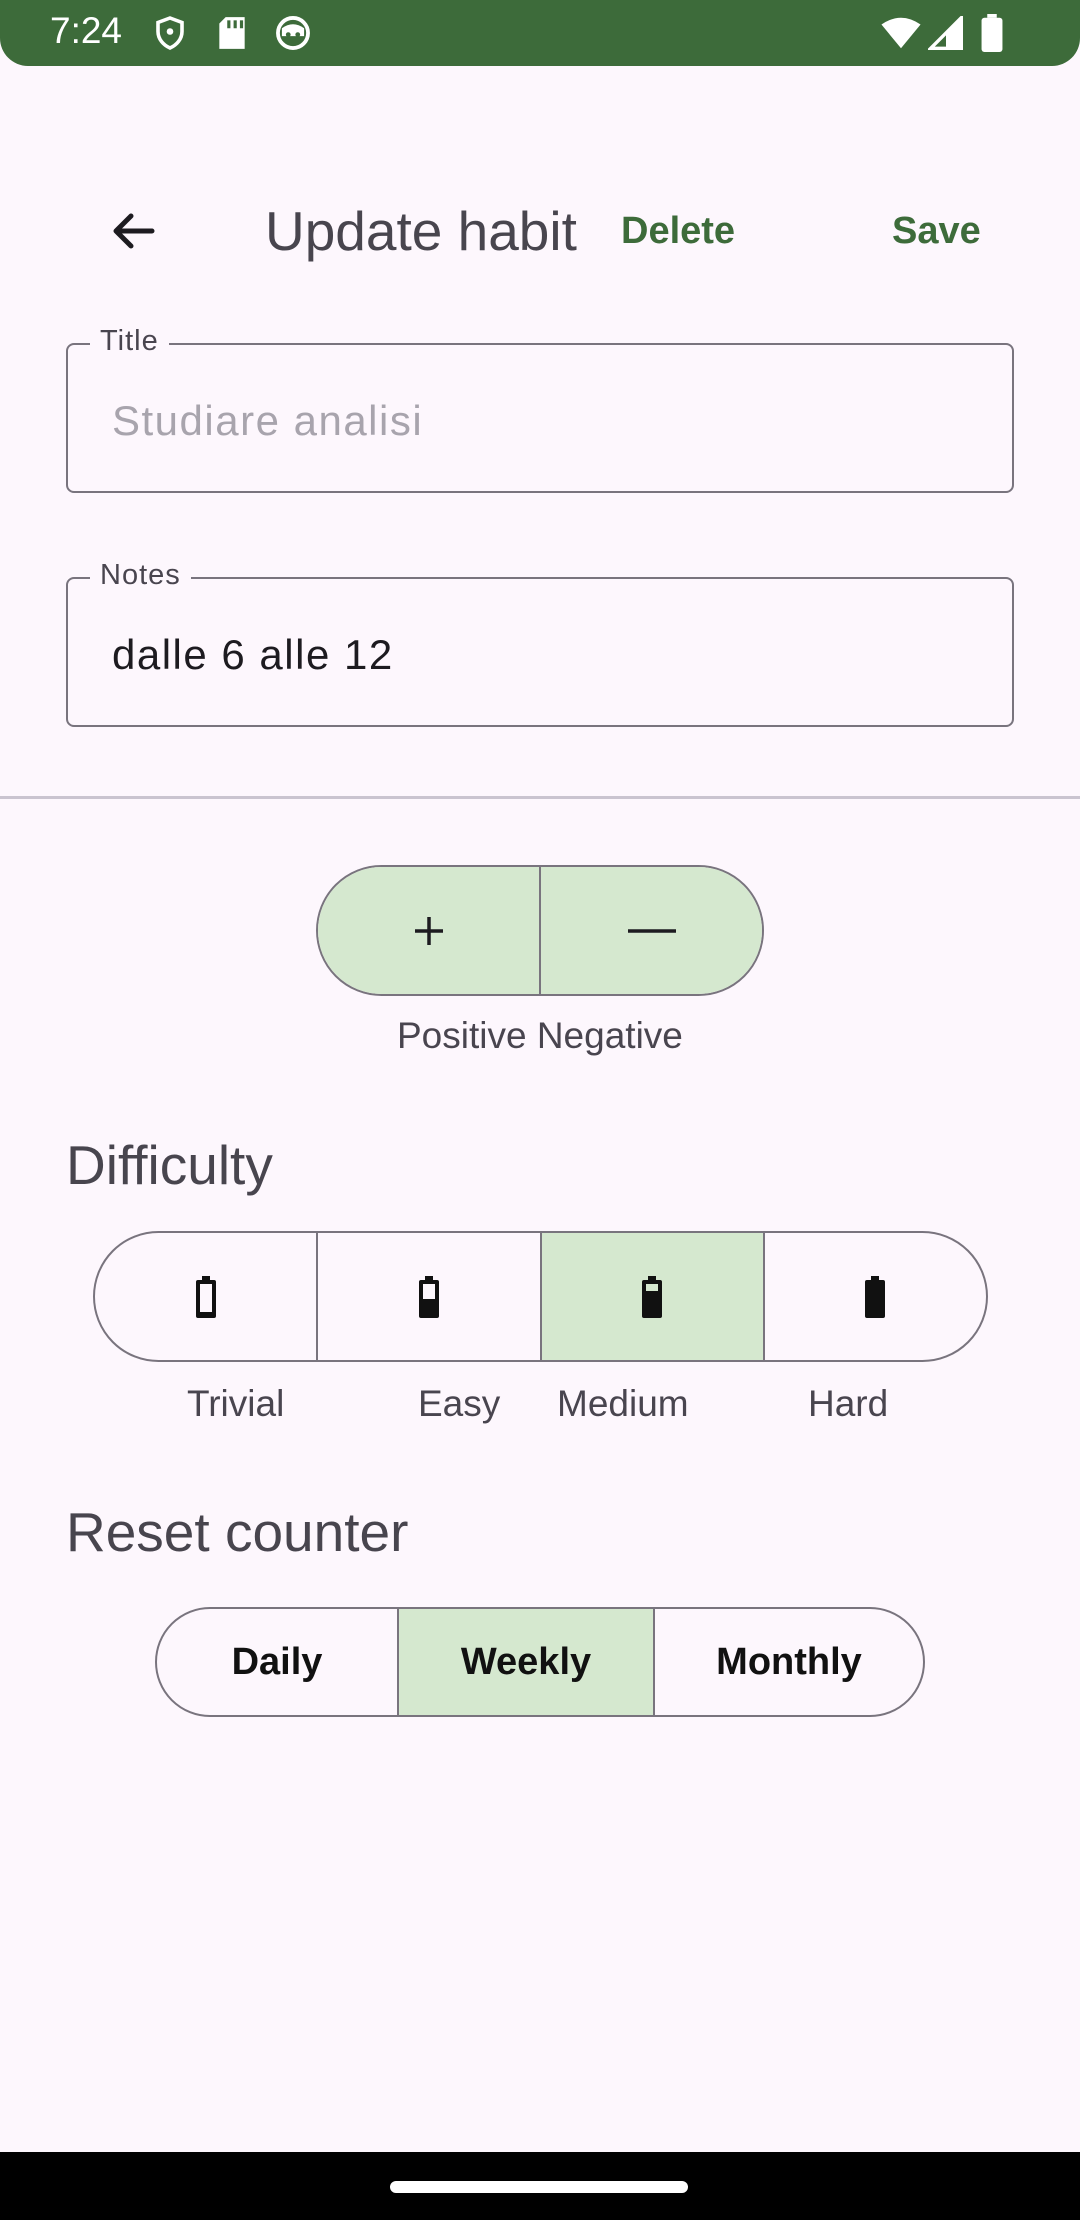  I want to click on habit-type-caption: Positive Negative, so click(540, 1035).